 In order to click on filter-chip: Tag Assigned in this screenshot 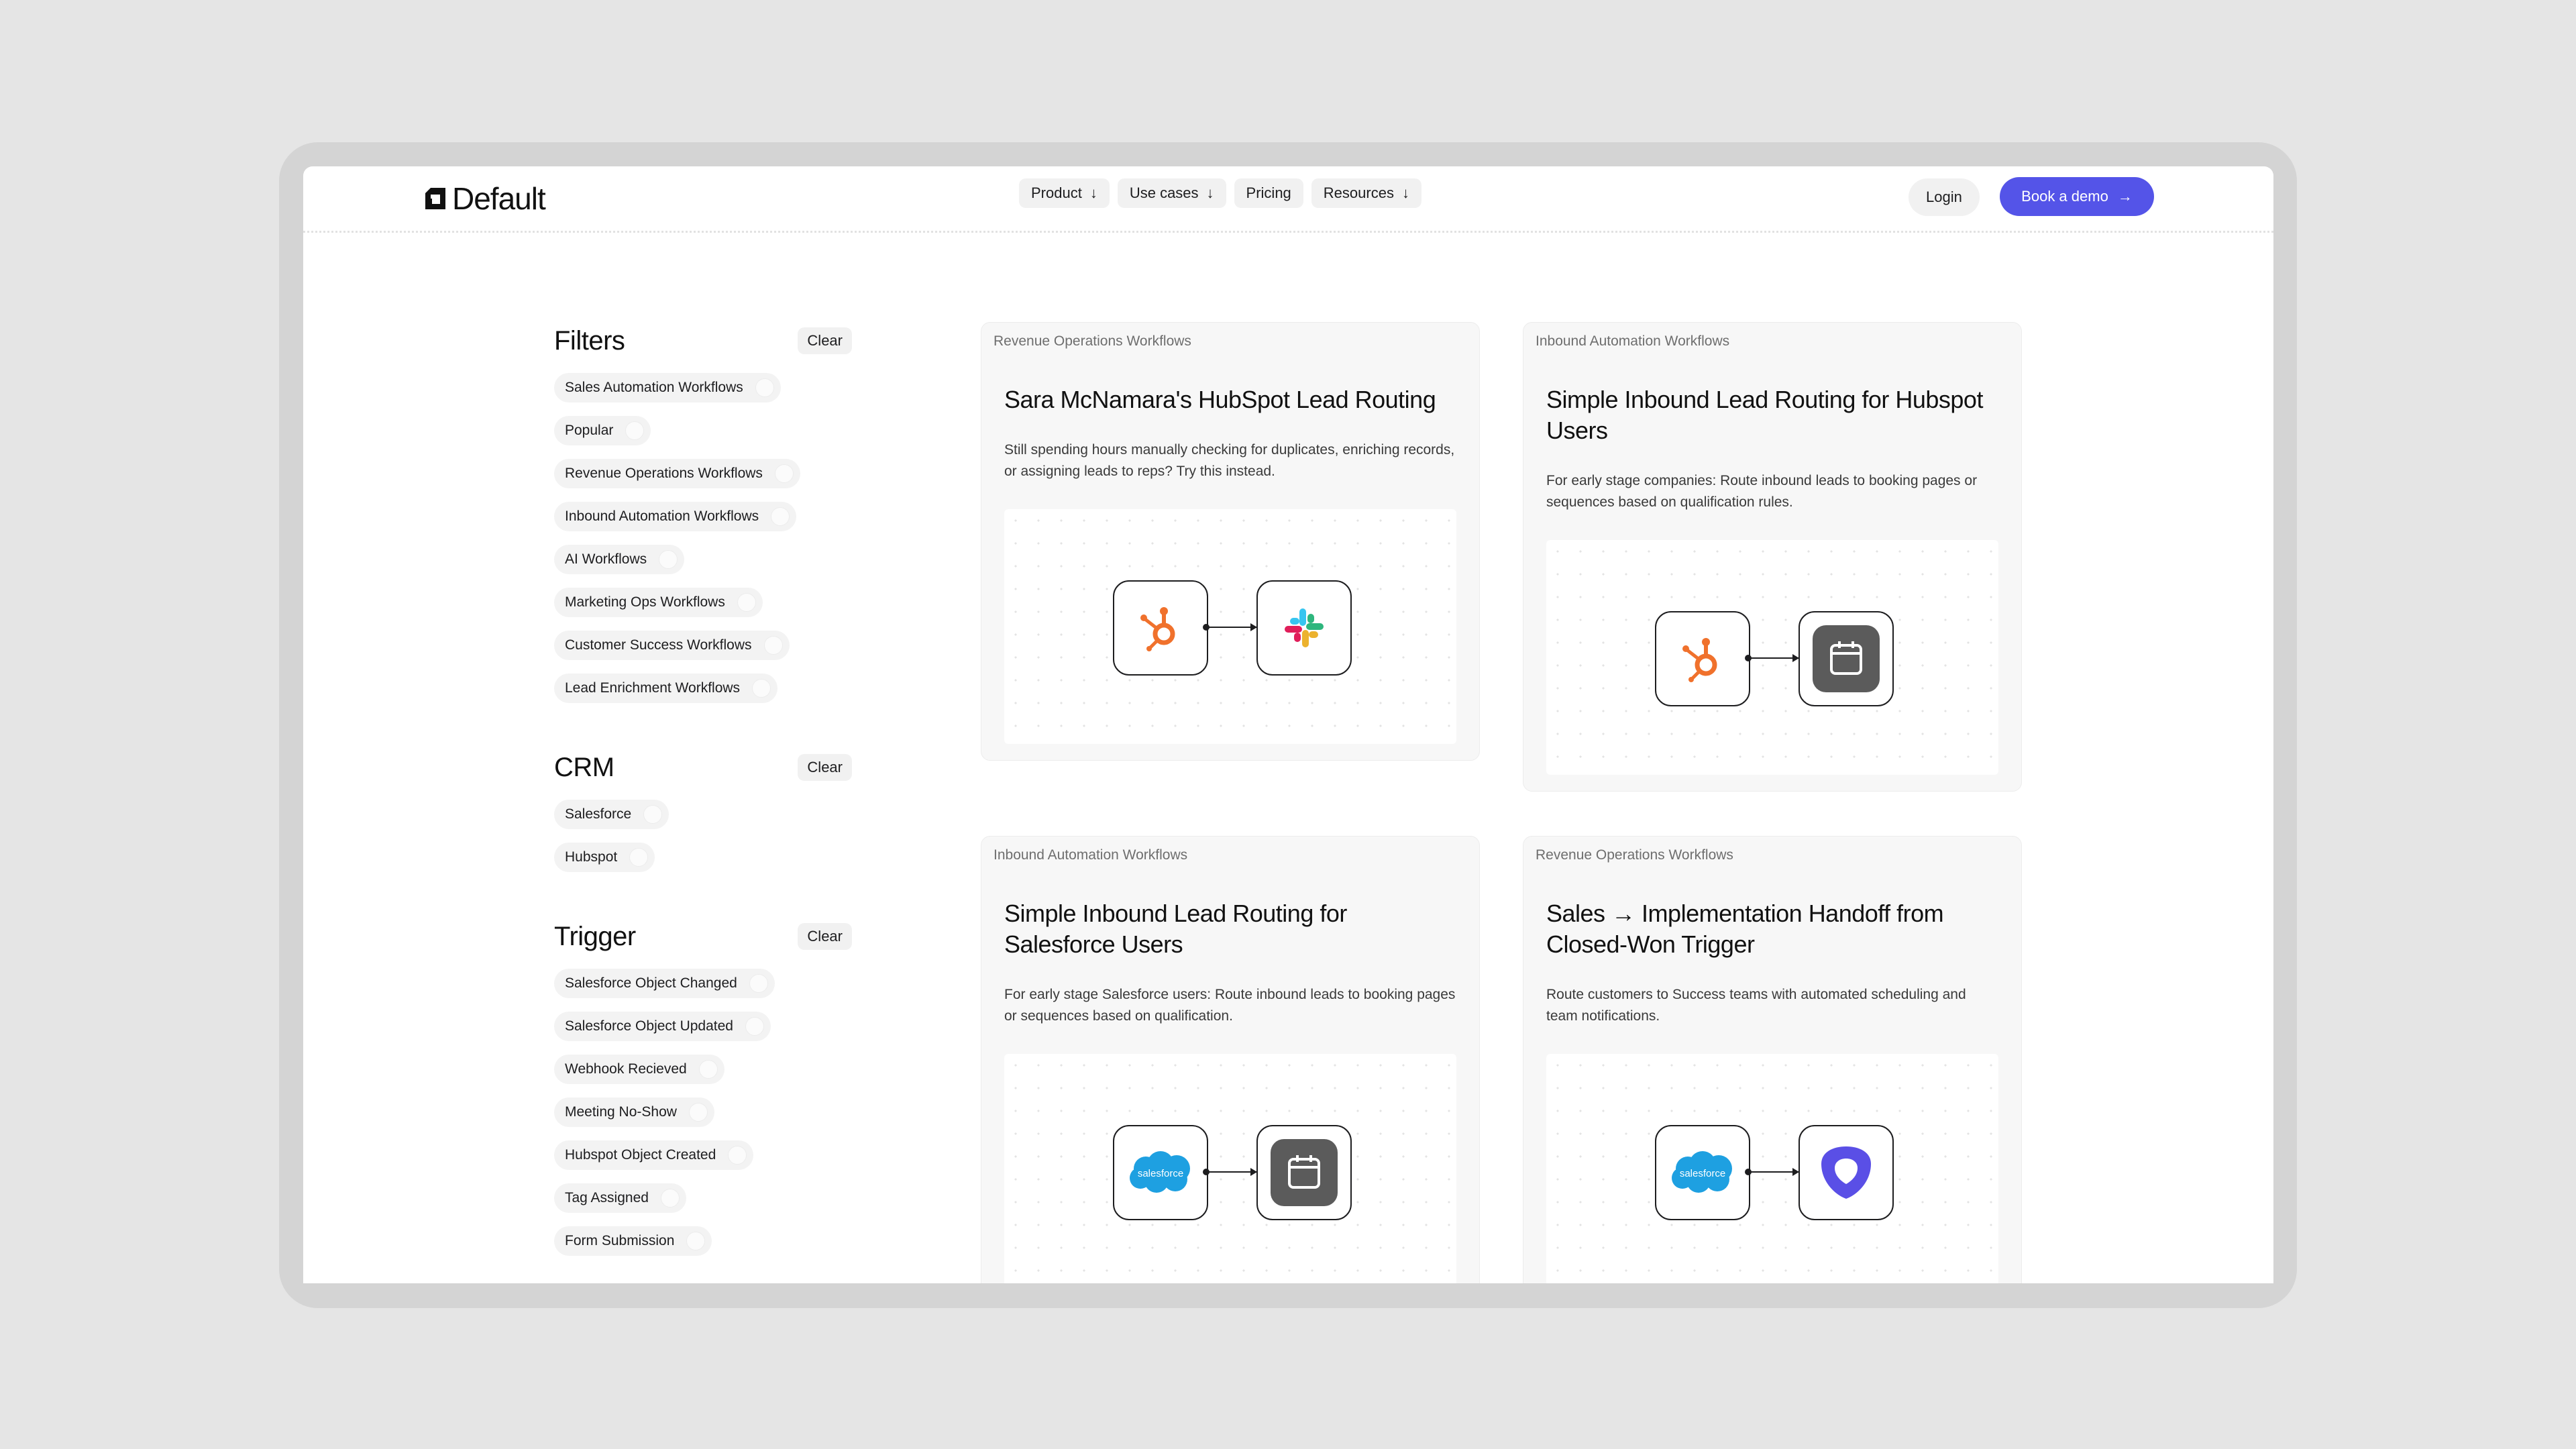, I will do `click(620, 1198)`.